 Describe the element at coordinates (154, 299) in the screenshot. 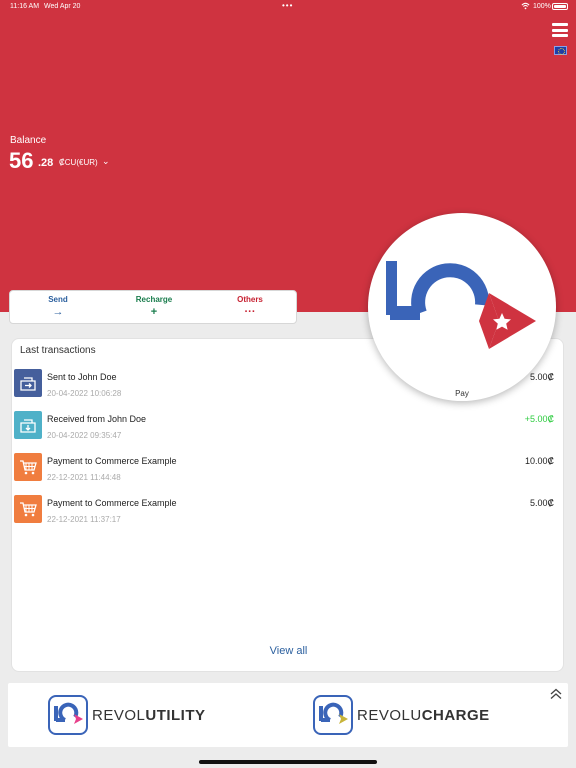

I see `recharge-label: Recharge` at that location.